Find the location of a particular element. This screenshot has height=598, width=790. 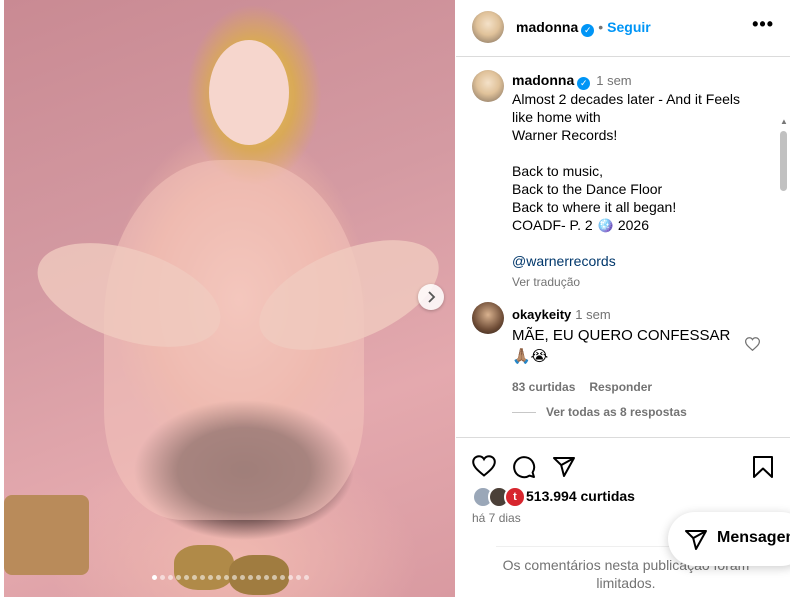

carousel-next-button is located at coordinates (431, 297).